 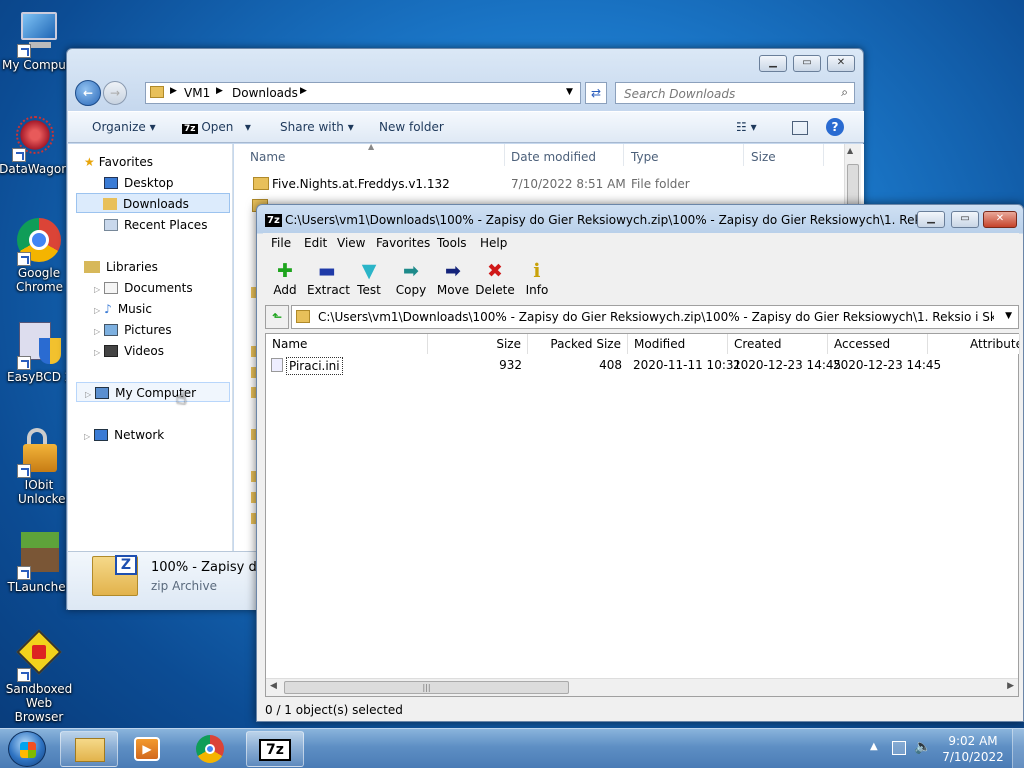 What do you see at coordinates (553, 157) in the screenshot?
I see `column-date-modified: Date modified` at bounding box center [553, 157].